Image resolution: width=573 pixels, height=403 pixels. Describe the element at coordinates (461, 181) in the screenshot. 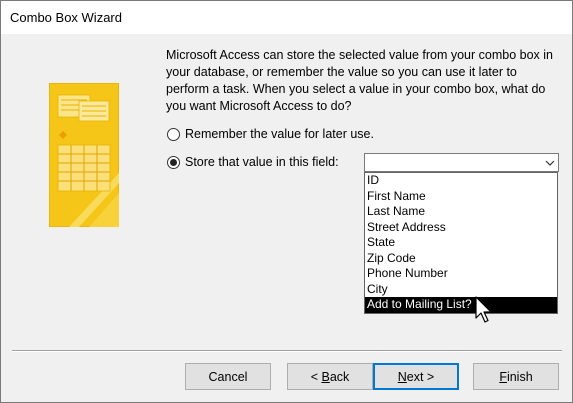

I see `list-item: ID` at that location.